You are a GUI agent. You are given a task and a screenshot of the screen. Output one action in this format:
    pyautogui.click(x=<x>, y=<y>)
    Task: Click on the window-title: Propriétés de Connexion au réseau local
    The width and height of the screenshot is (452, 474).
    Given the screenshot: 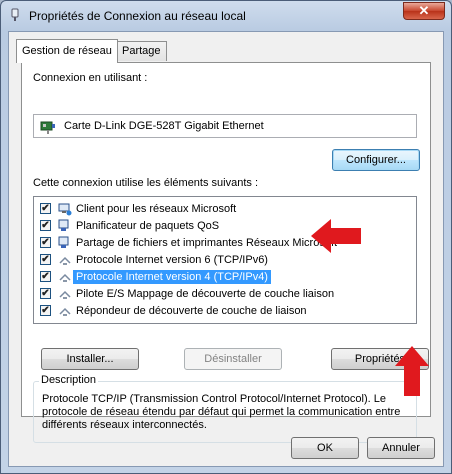 What is the action you would take?
    pyautogui.click(x=137, y=16)
    